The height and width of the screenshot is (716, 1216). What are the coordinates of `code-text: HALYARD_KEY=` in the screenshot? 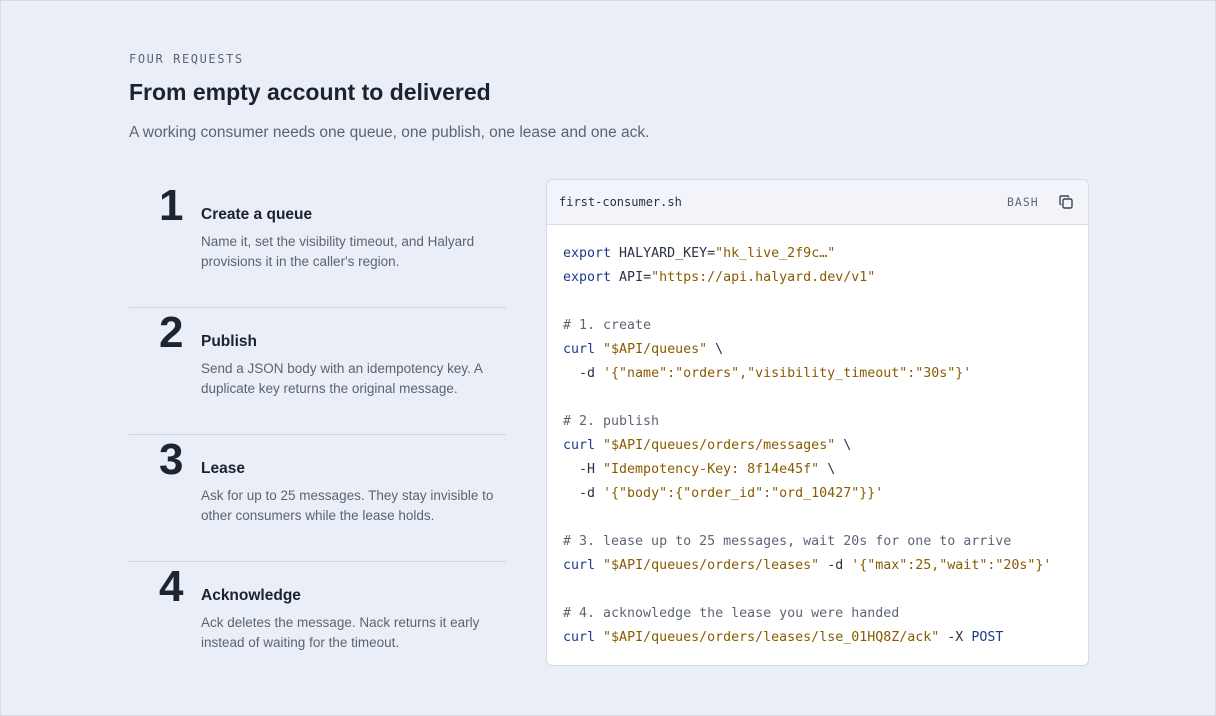 It's located at (663, 253).